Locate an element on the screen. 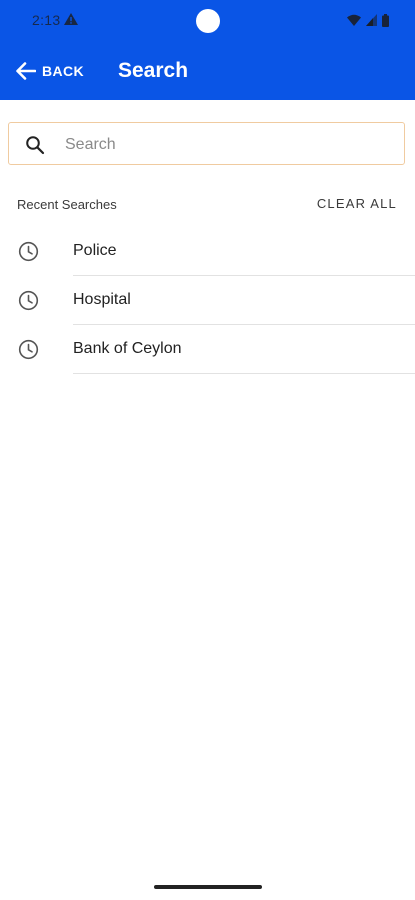 Image resolution: width=415 pixels, height=900 pixels. page-title: Search is located at coordinates (153, 70).